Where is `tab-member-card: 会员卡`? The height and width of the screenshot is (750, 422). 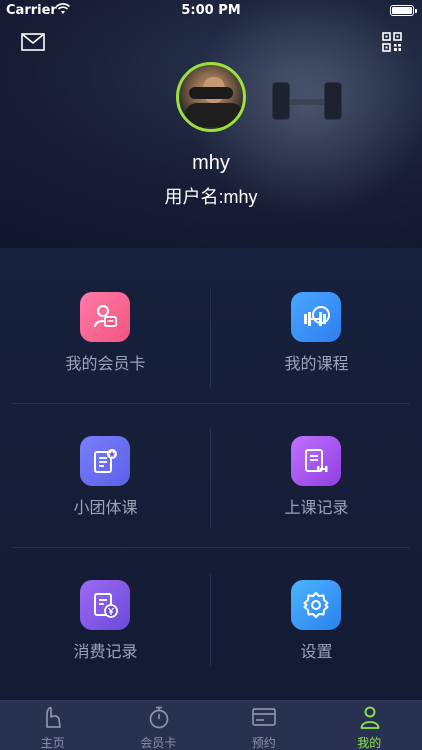 tab-member-card: 会员卡 is located at coordinates (159, 725).